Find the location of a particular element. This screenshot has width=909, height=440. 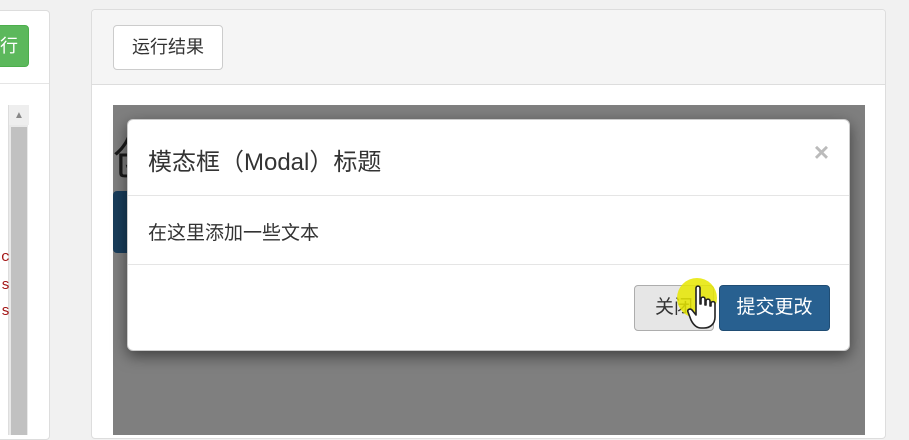

run-button: 行 is located at coordinates (14, 46).